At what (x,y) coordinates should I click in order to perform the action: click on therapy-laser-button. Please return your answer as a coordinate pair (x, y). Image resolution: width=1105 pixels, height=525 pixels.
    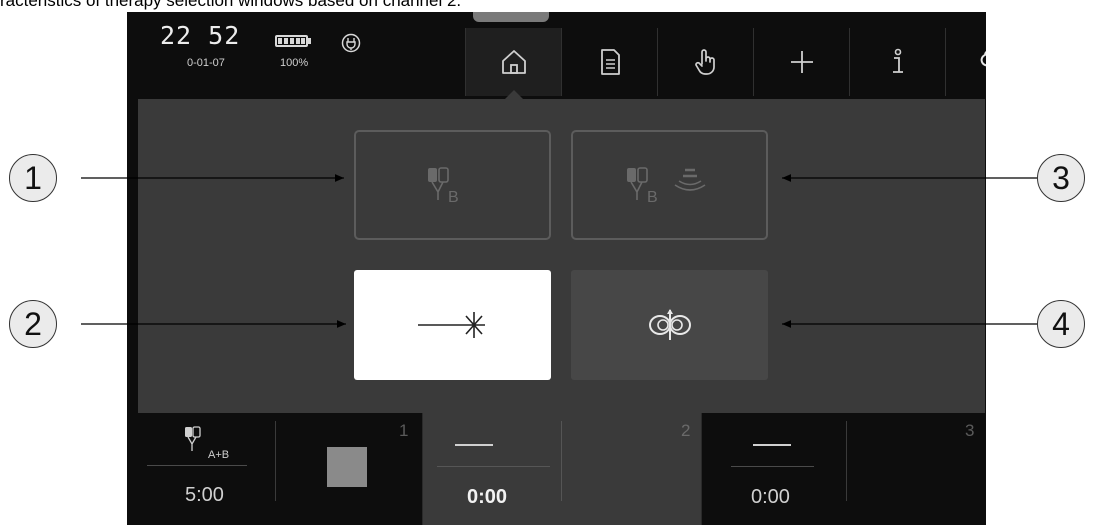
    Looking at the image, I should click on (452, 325).